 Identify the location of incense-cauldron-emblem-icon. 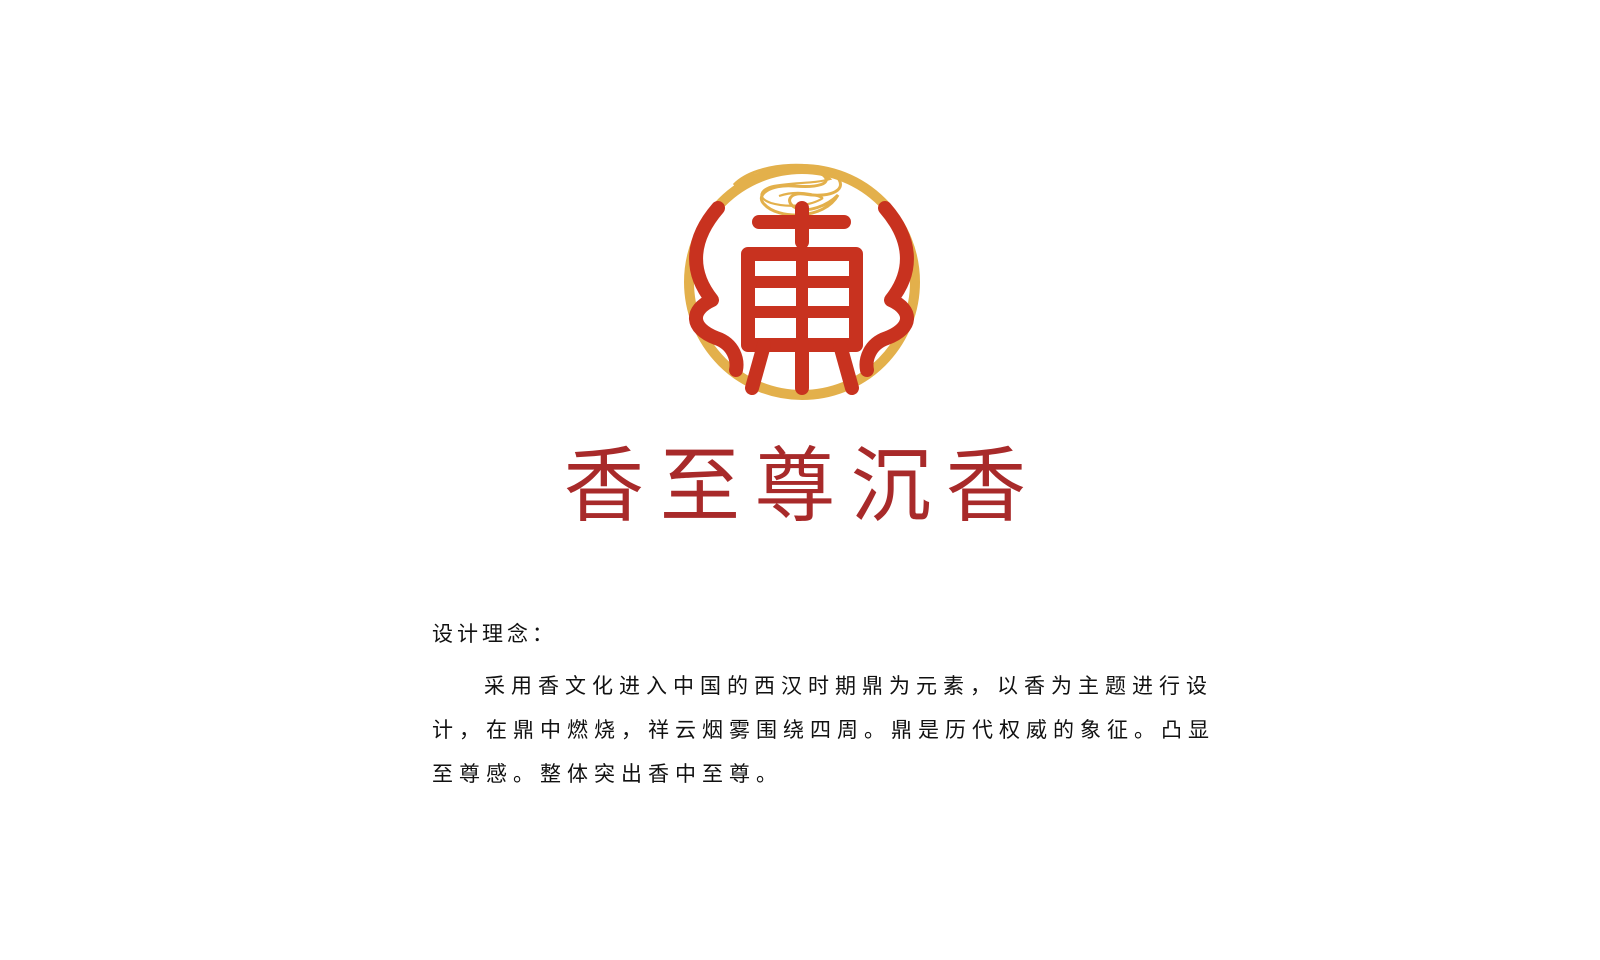
(802, 281).